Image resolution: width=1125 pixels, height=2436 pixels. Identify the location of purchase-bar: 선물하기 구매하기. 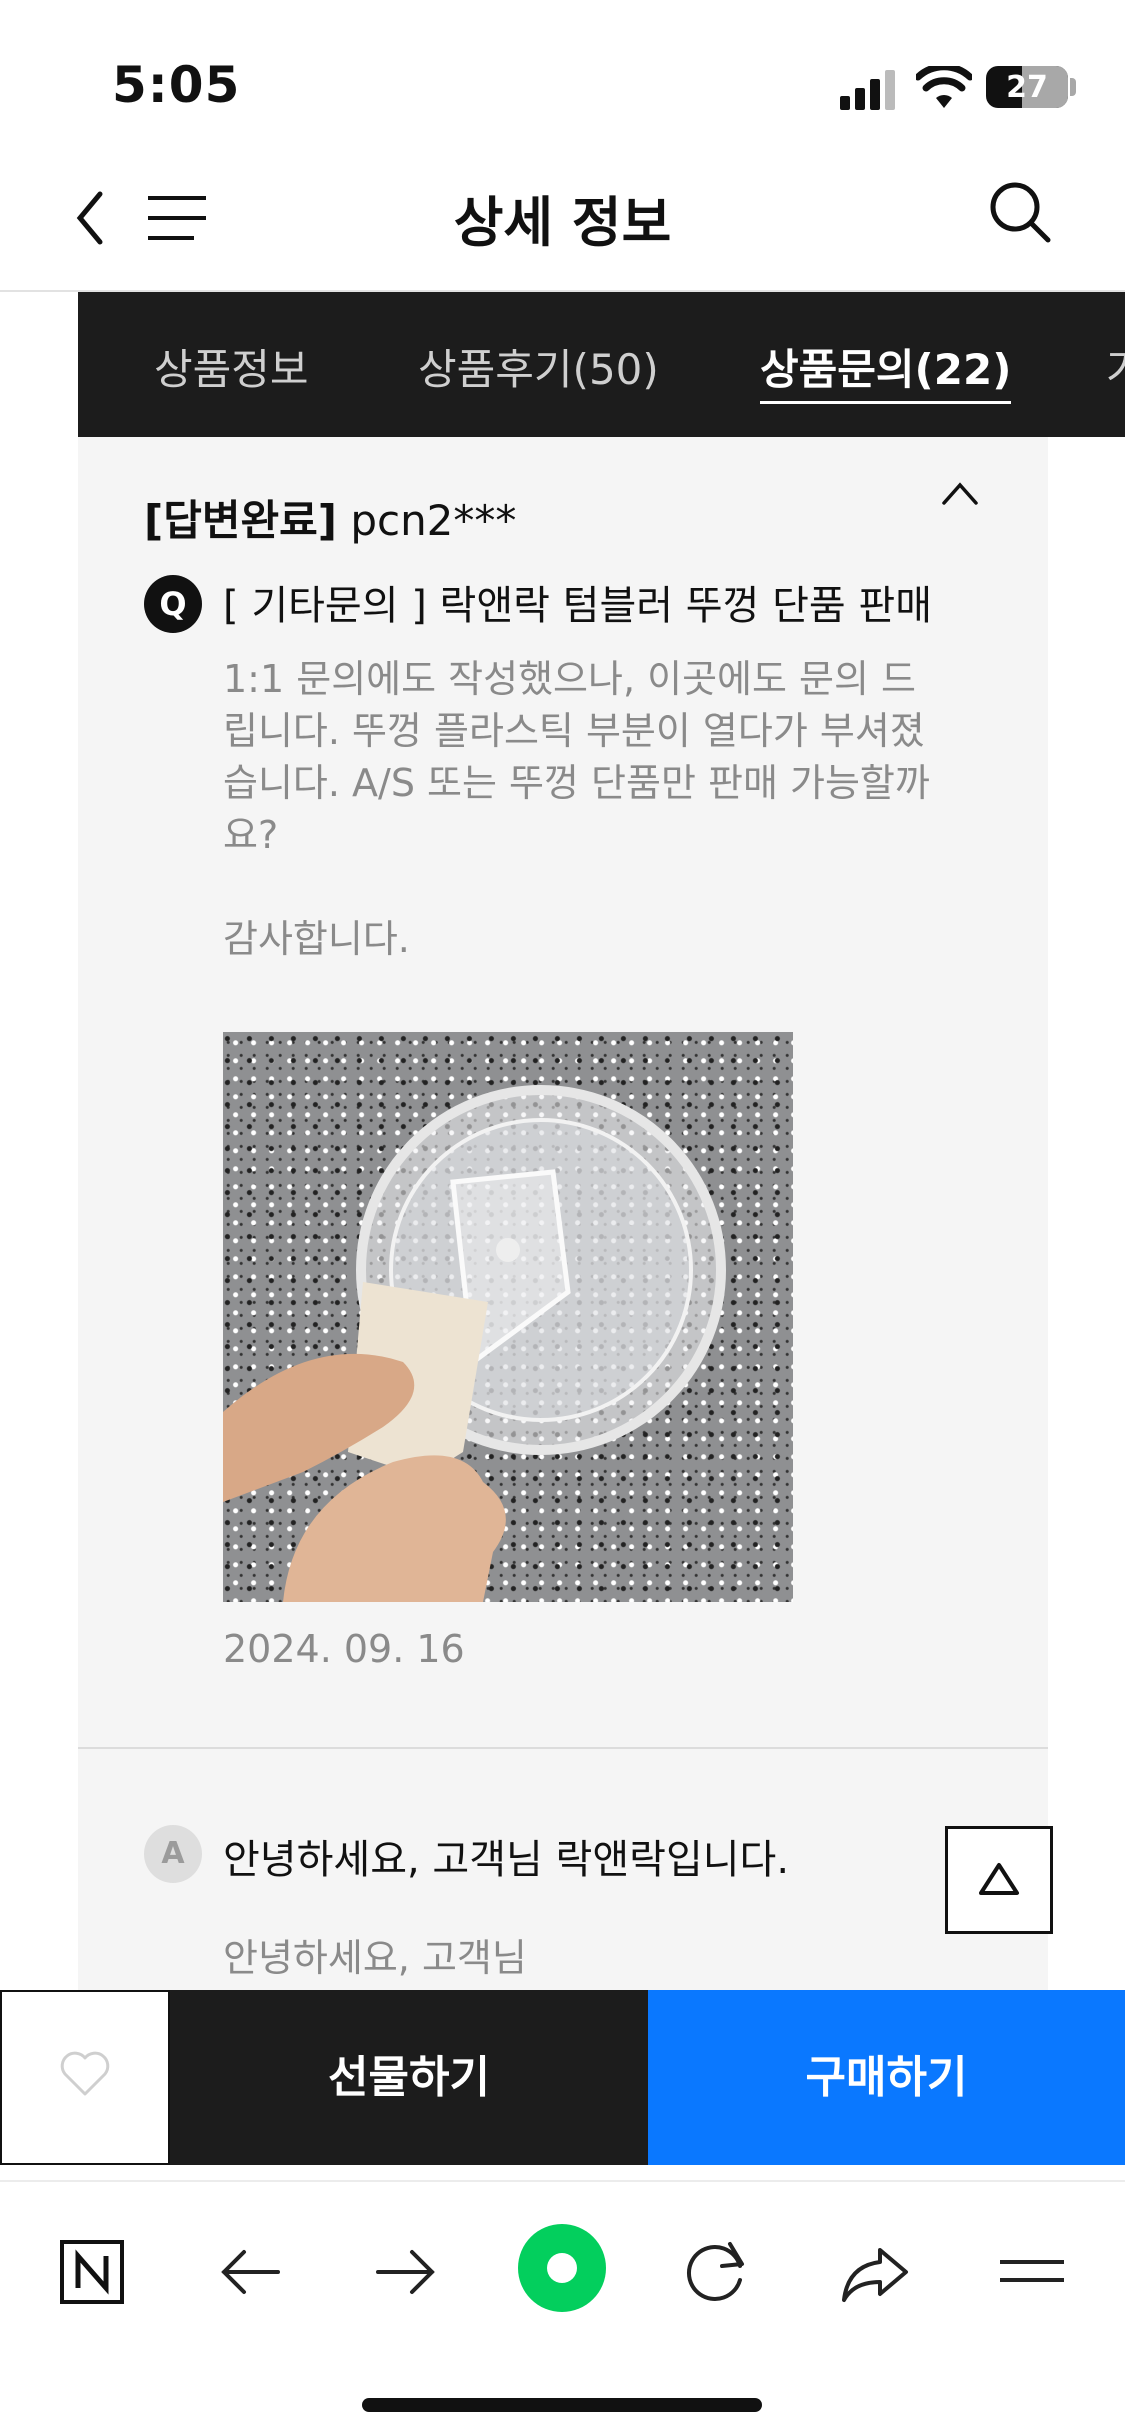
(562, 2077).